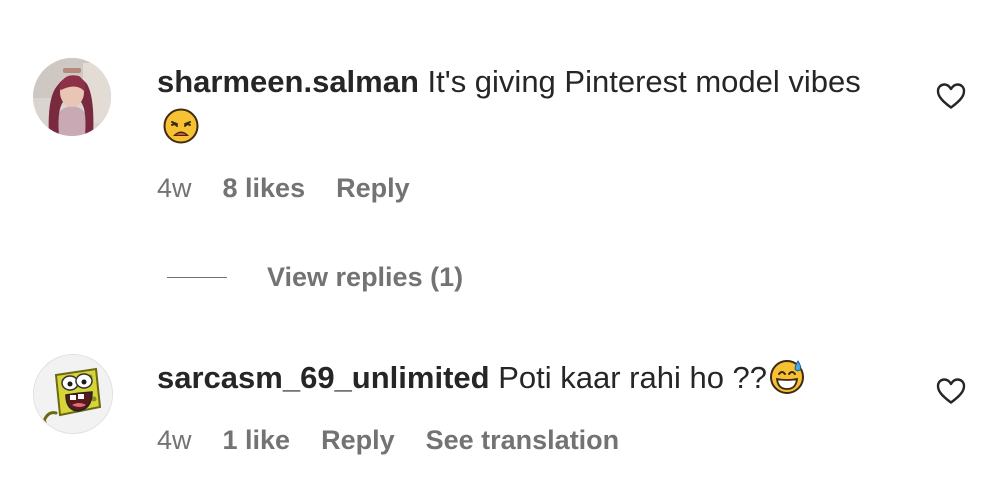 Image resolution: width=998 pixels, height=481 pixels. What do you see at coordinates (181, 126) in the screenshot?
I see `weary-face-emoji-icon` at bounding box center [181, 126].